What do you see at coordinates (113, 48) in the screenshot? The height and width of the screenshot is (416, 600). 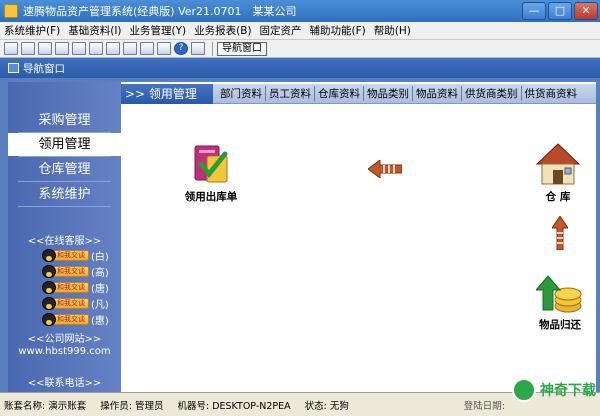 I see `toolbar-users-icon` at bounding box center [113, 48].